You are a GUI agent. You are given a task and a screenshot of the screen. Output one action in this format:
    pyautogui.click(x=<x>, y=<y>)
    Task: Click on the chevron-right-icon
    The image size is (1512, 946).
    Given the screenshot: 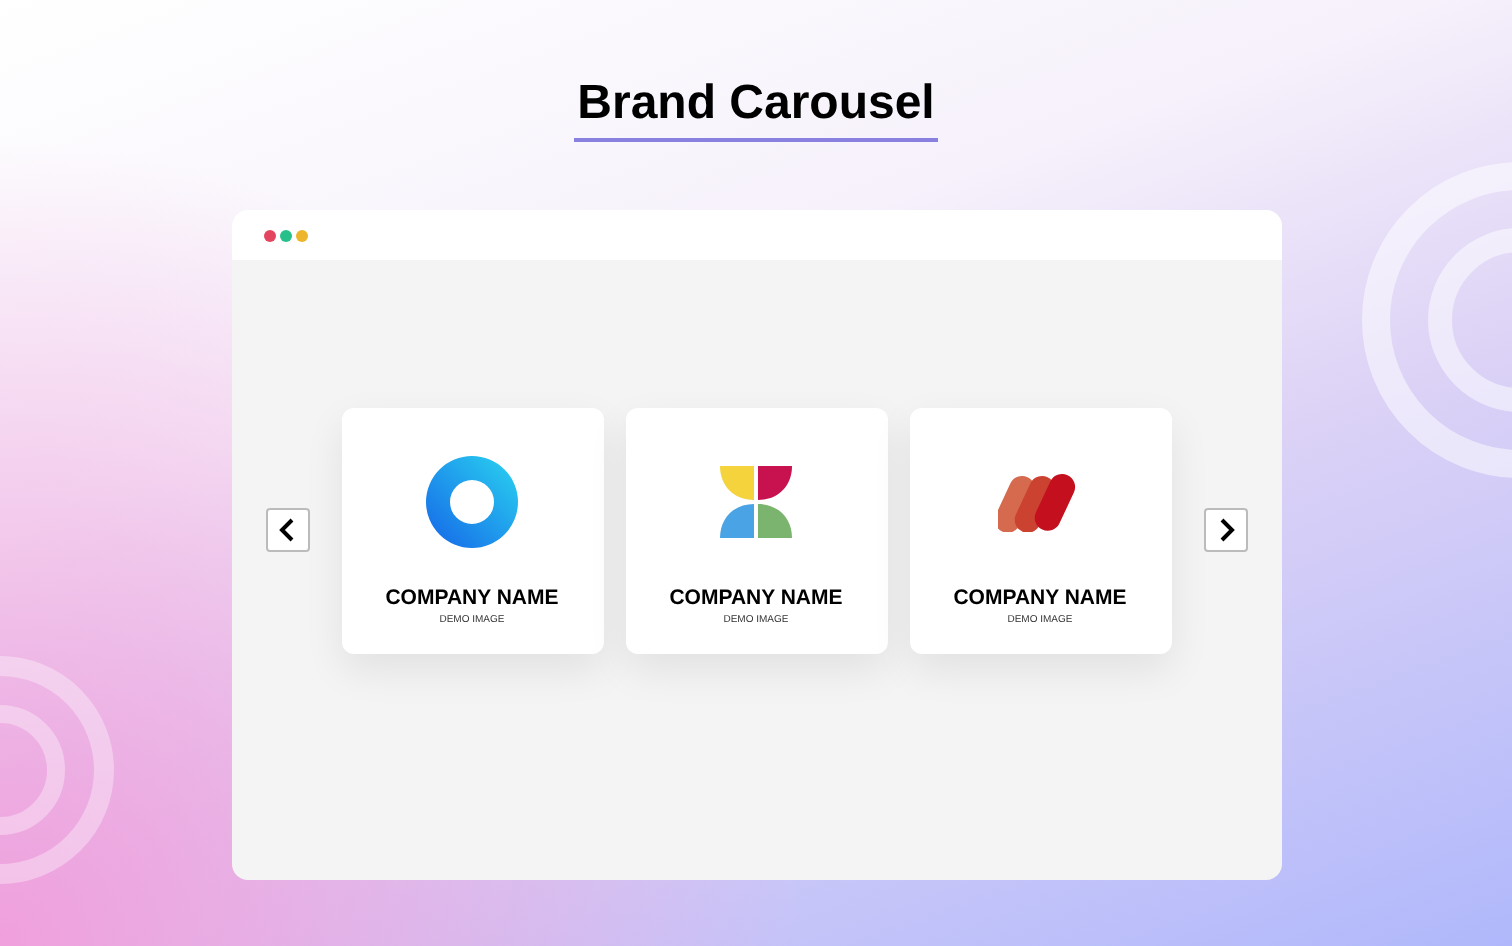 What is the action you would take?
    pyautogui.click(x=1225, y=530)
    